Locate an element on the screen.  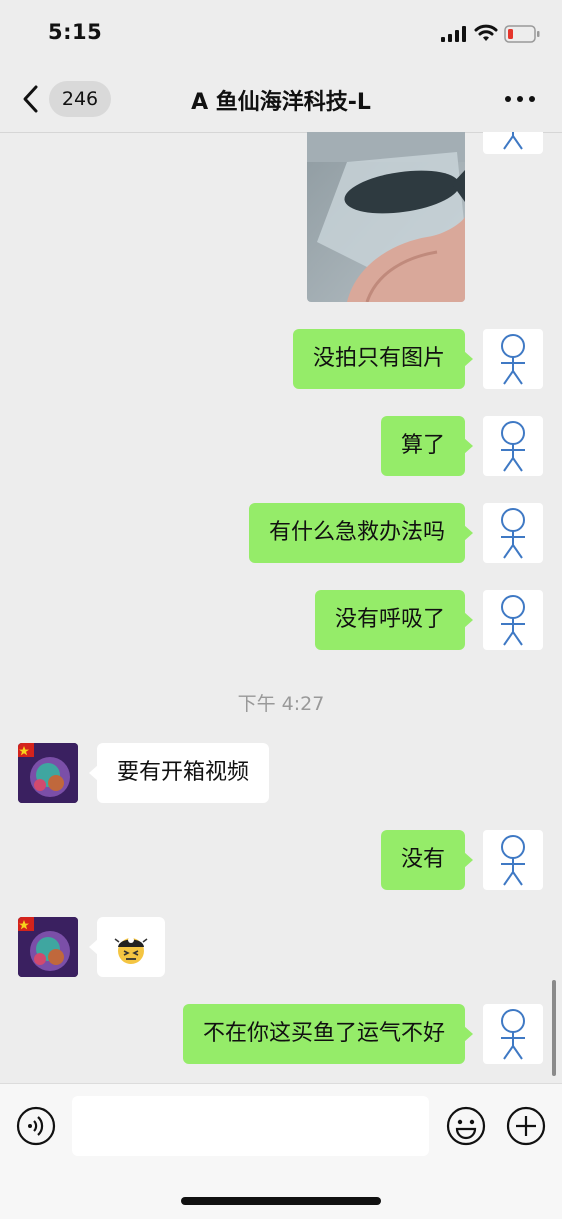
received-sticker-bubble is located at coordinates (127, 947).